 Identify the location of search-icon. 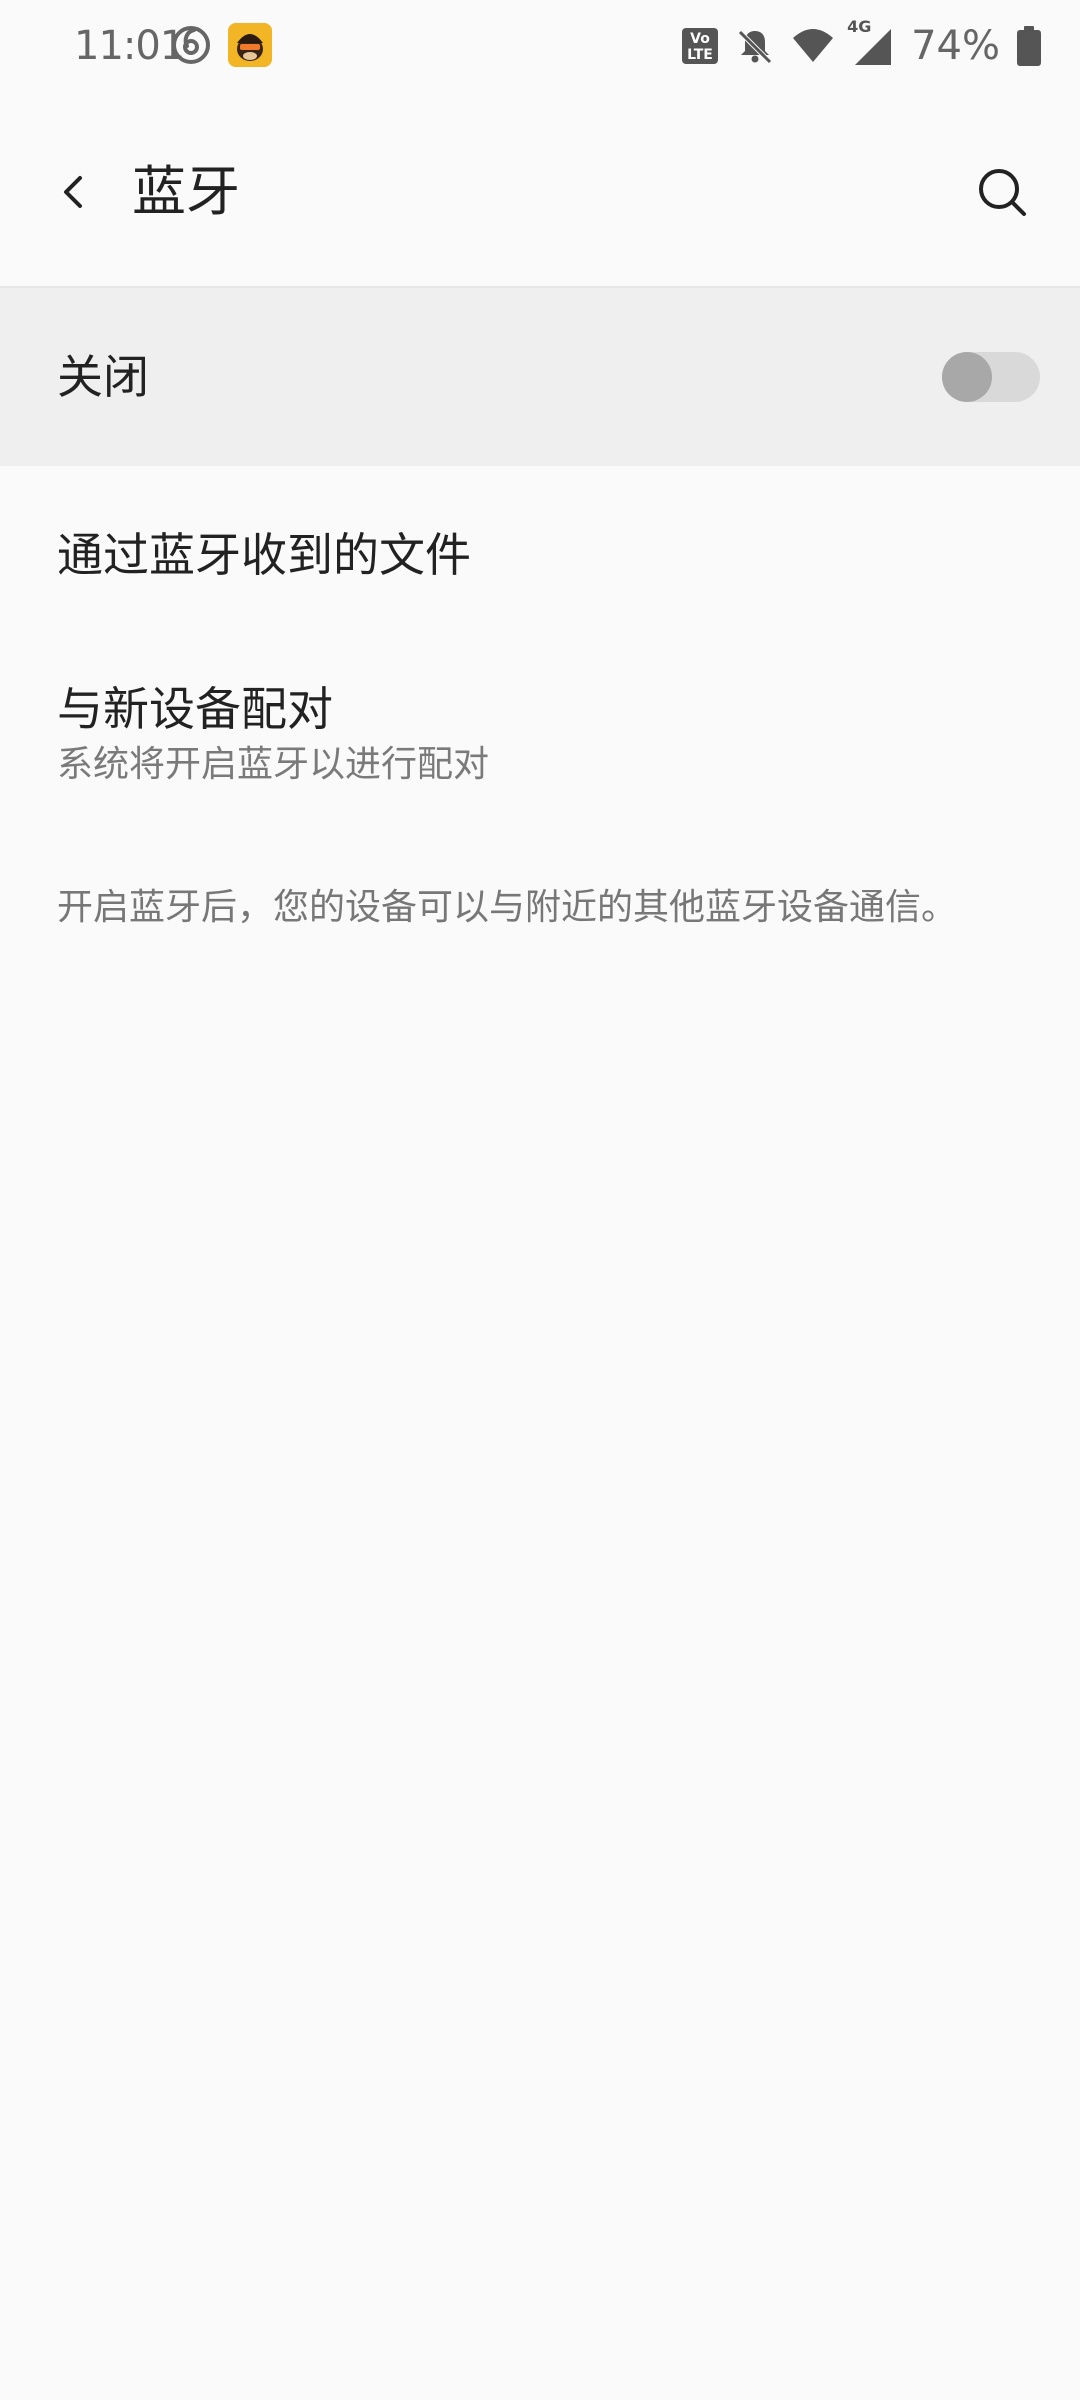
(1002, 192).